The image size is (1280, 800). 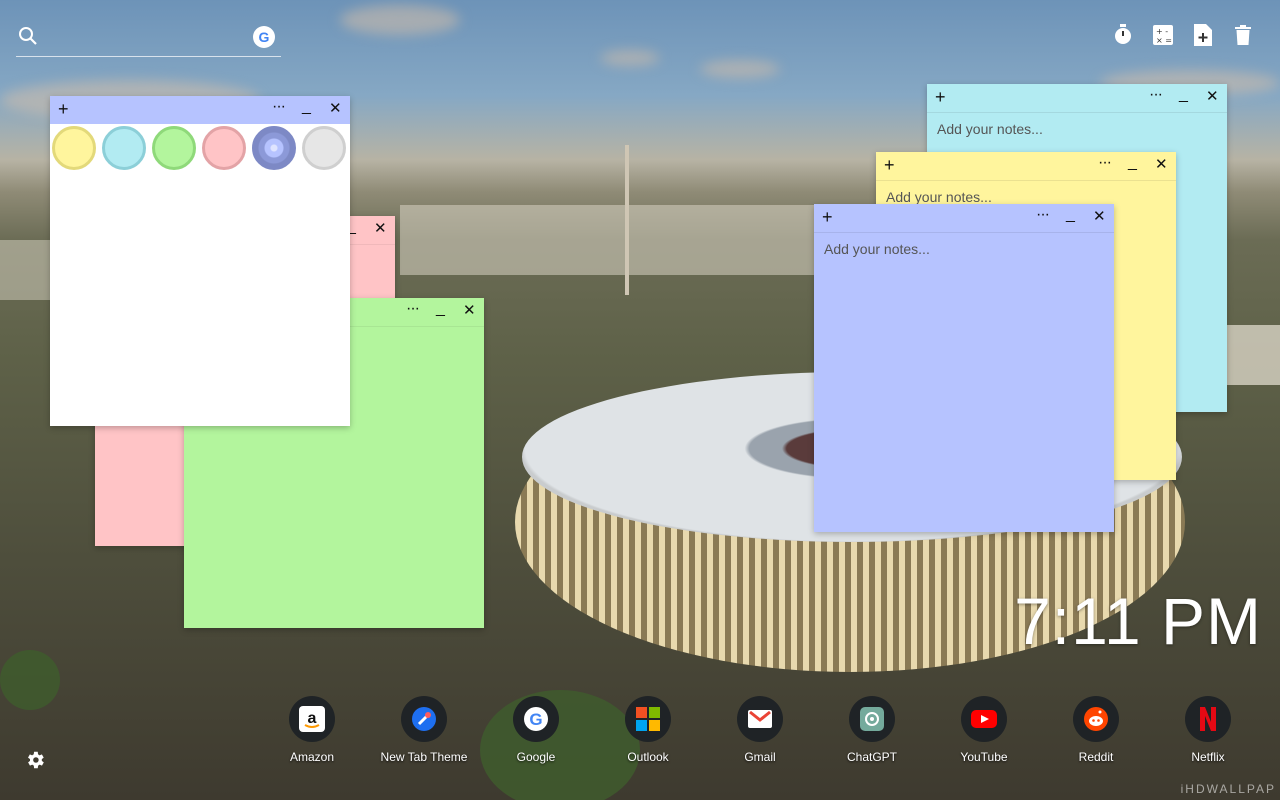 I want to click on new-tab-theme-icon, so click(x=424, y=719).